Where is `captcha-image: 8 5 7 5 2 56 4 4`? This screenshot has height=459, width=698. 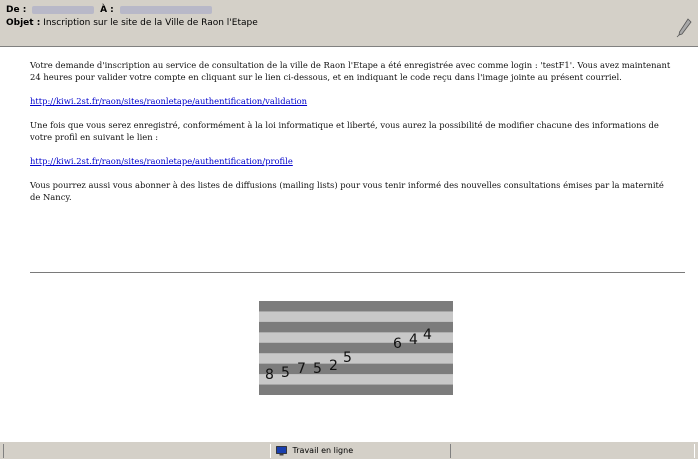
captcha-image: 8 5 7 5 2 56 4 4 is located at coordinates (356, 348).